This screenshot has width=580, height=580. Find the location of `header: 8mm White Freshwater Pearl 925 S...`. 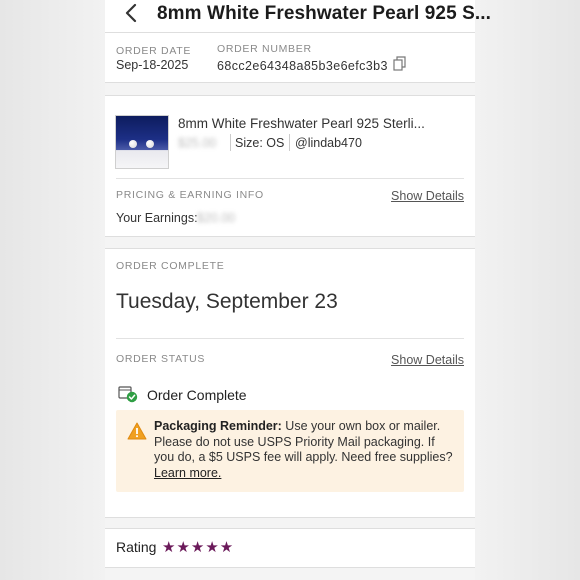

header: 8mm White Freshwater Pearl 925 S... is located at coordinates (298, 15).